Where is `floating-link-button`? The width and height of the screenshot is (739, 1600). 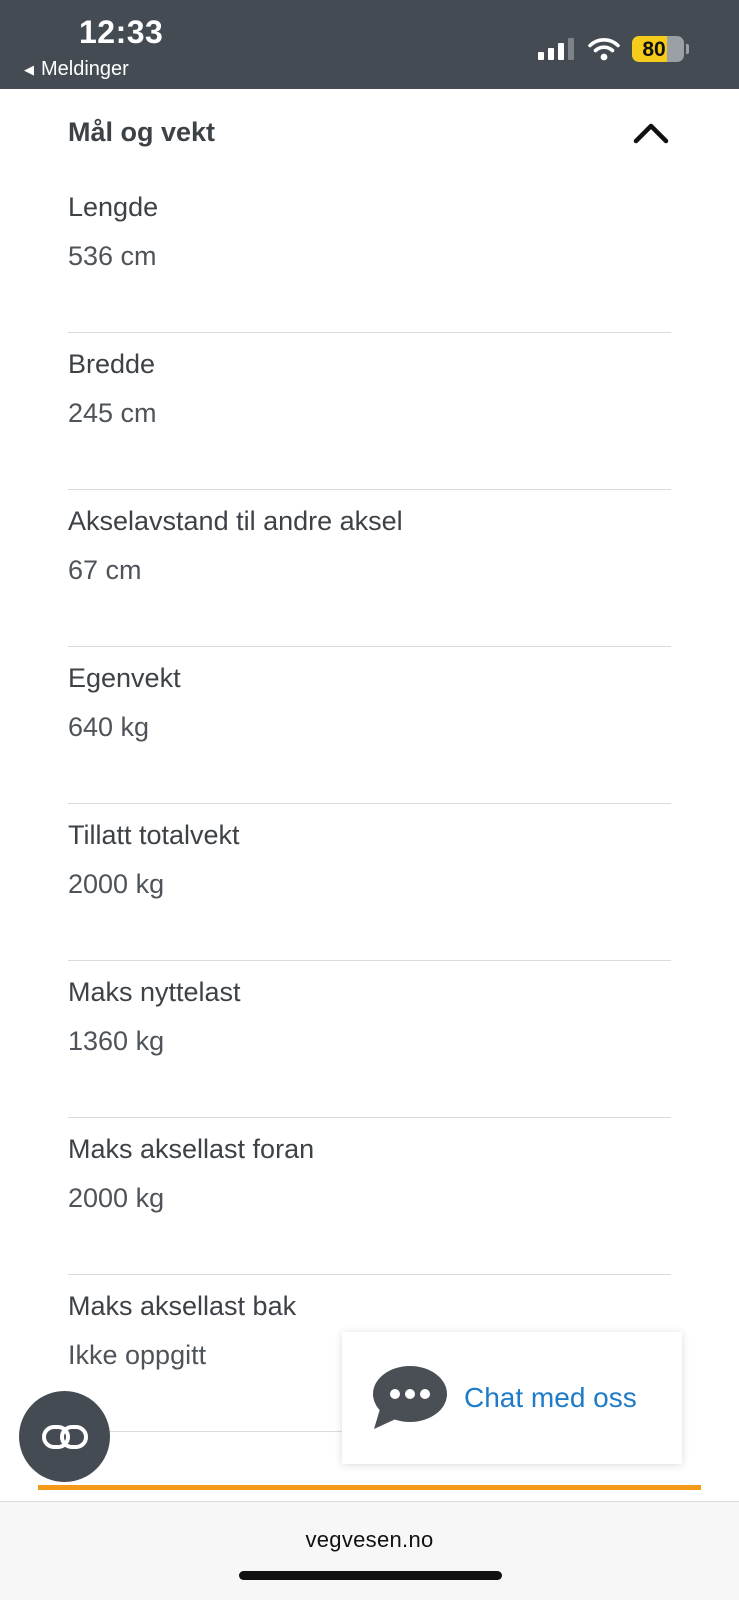
floating-link-button is located at coordinates (64, 1436).